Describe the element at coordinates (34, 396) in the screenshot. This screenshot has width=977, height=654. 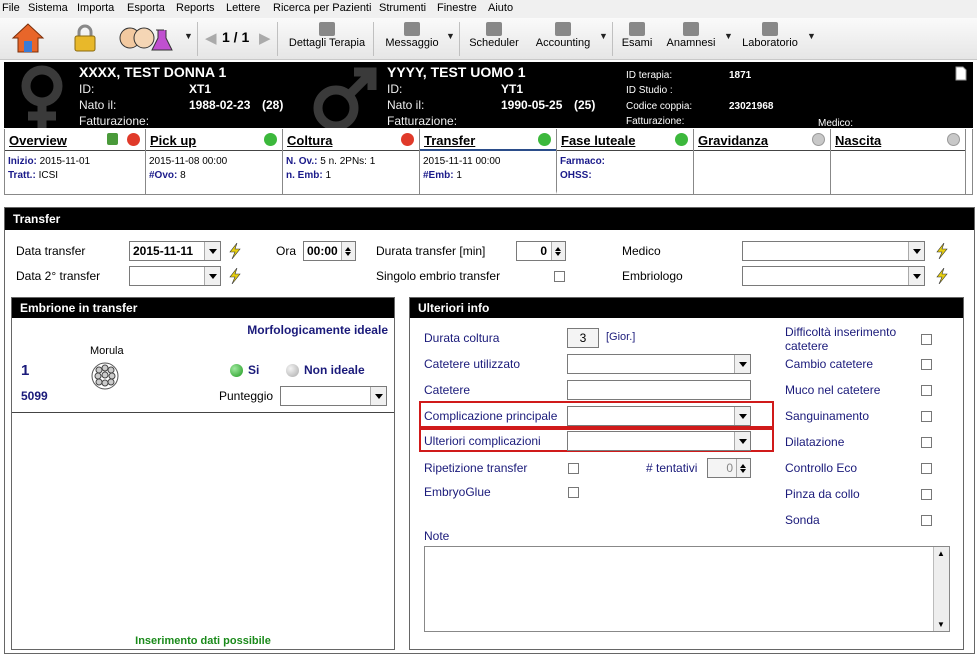
I see `embryo-code: 5099` at that location.